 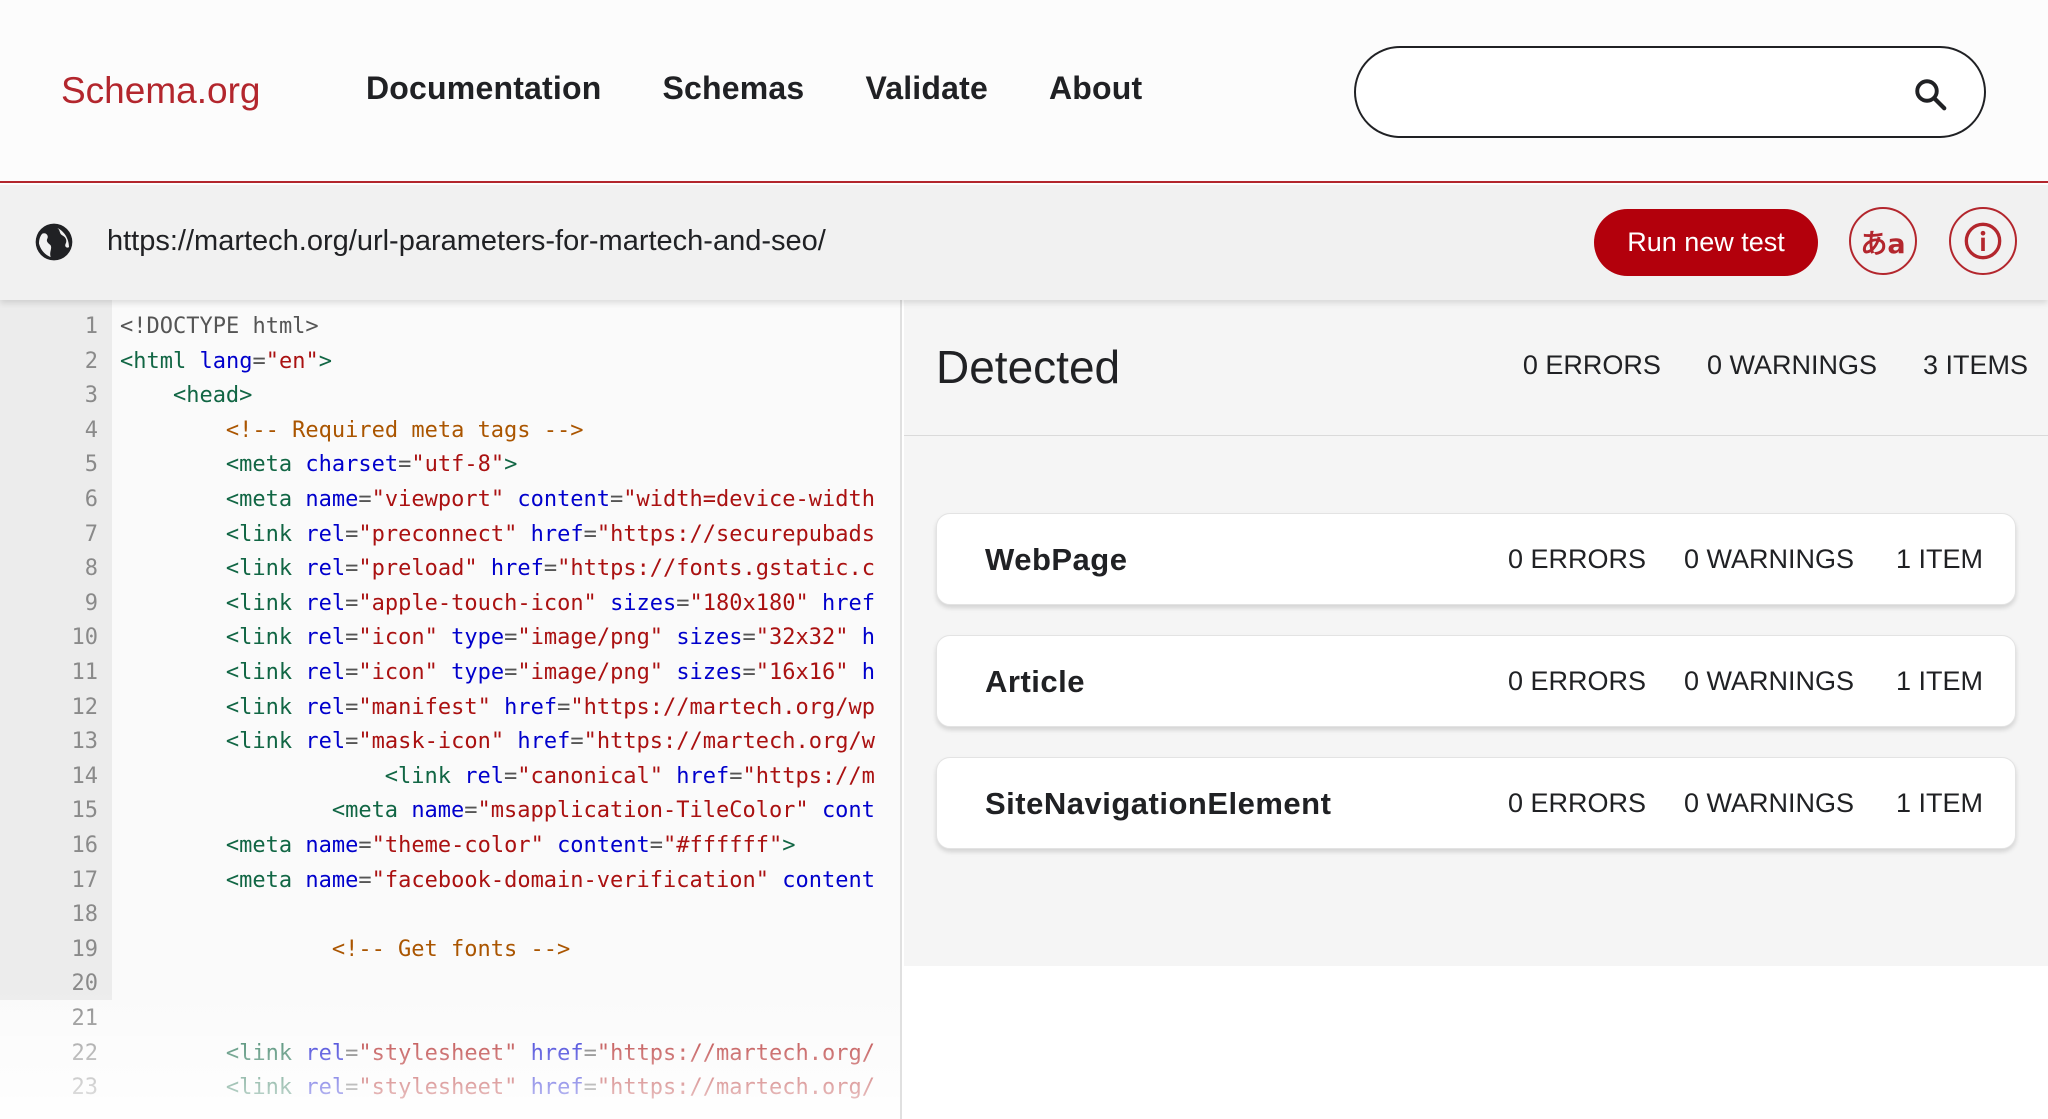 What do you see at coordinates (450, 953) in the screenshot?
I see `code-line: 19 <!-- Get fonts -->` at bounding box center [450, 953].